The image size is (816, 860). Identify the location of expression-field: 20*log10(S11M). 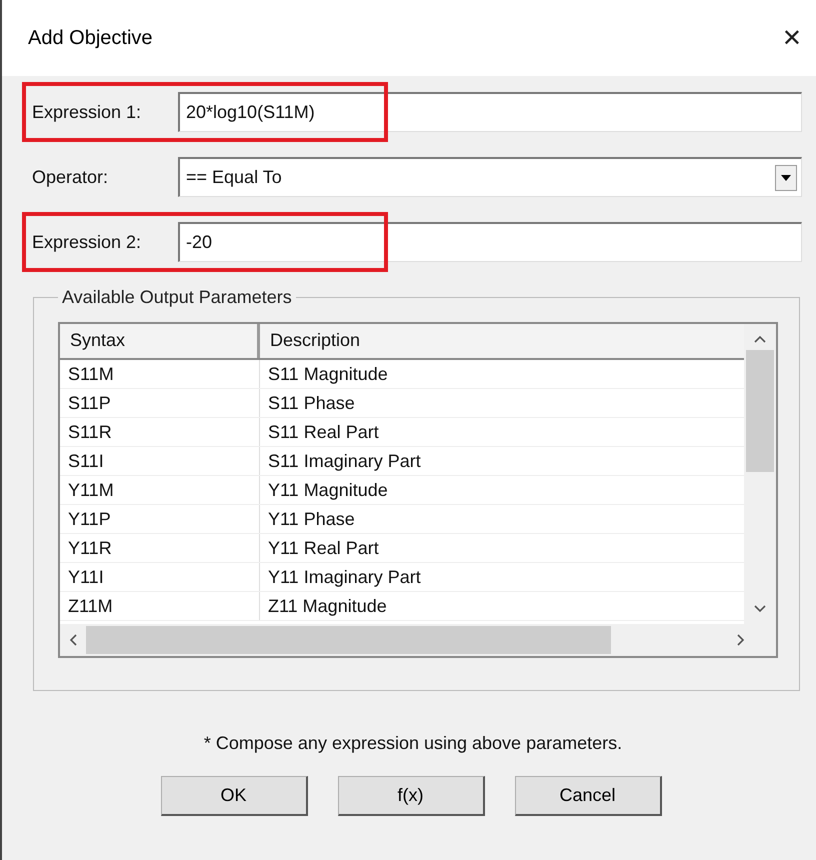
(490, 112).